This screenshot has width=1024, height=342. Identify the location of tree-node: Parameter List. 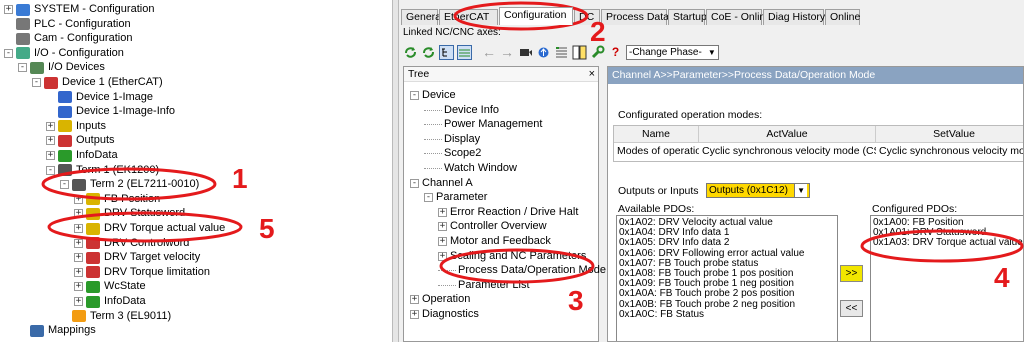
(484, 285).